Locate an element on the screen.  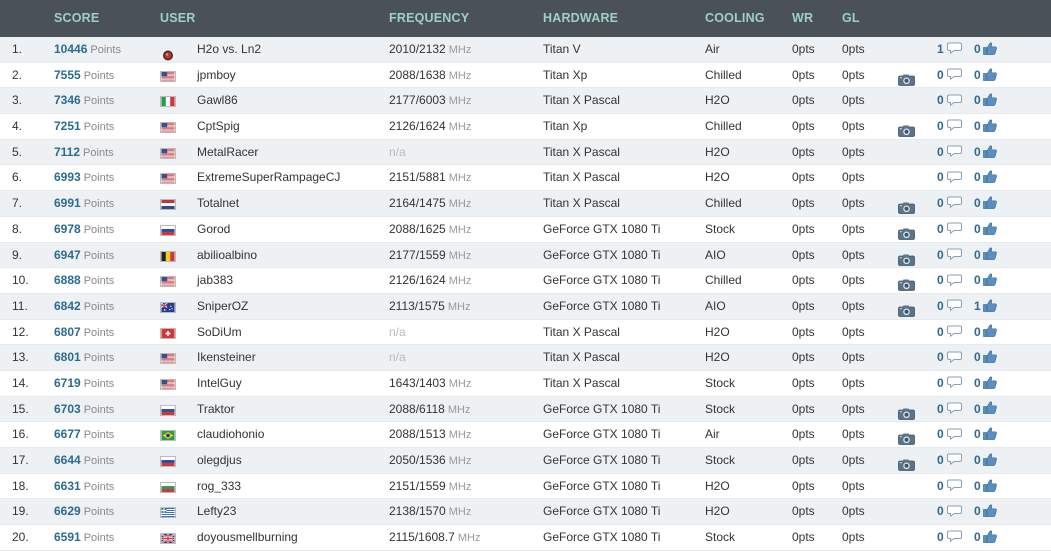
score-value: 6629 is located at coordinates (67, 511).